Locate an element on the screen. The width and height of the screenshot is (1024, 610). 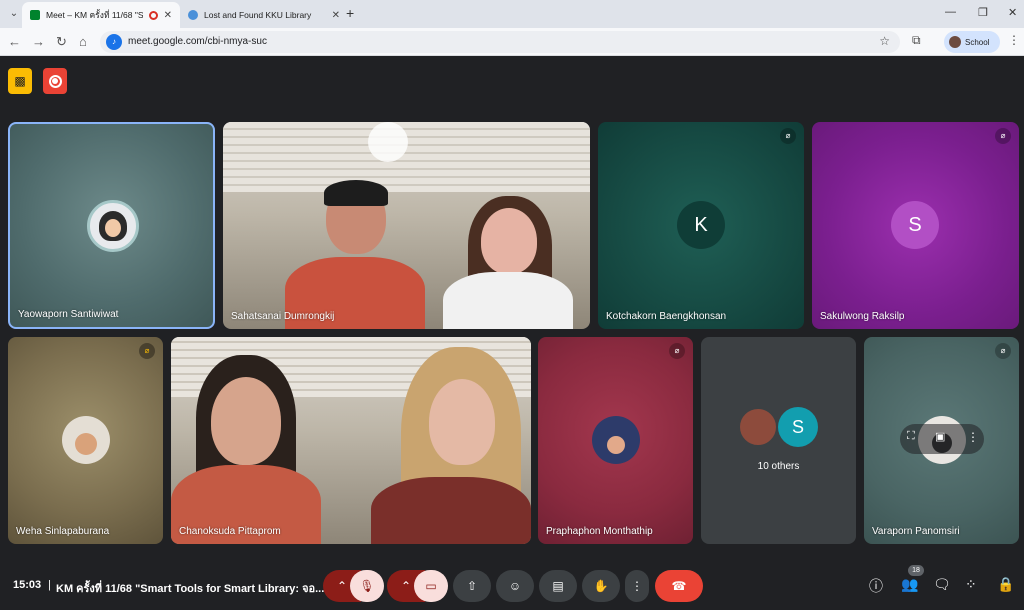
mic-off-icon: 🎙 is located at coordinates (367, 586).